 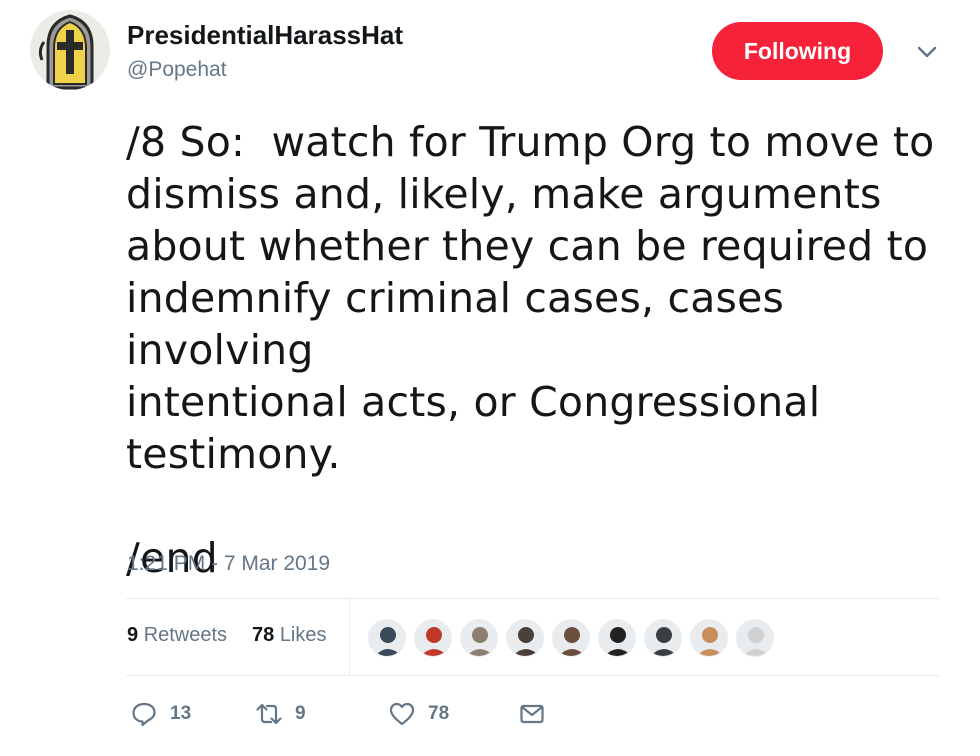 I want to click on retweet-count: 9, so click(x=300, y=713).